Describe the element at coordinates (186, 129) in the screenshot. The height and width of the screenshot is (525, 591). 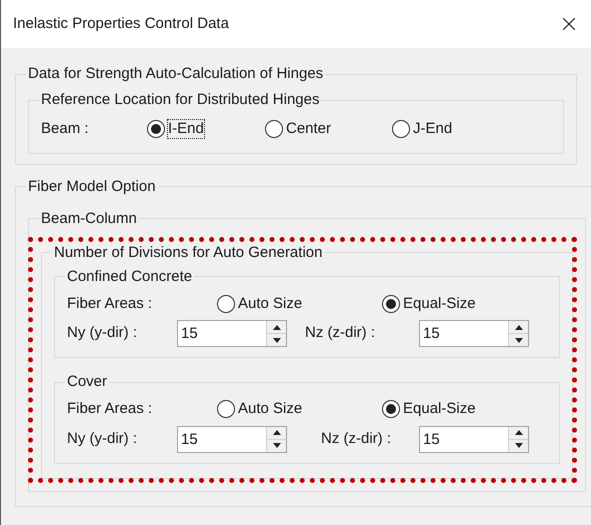
I see `radio-label: I-End` at that location.